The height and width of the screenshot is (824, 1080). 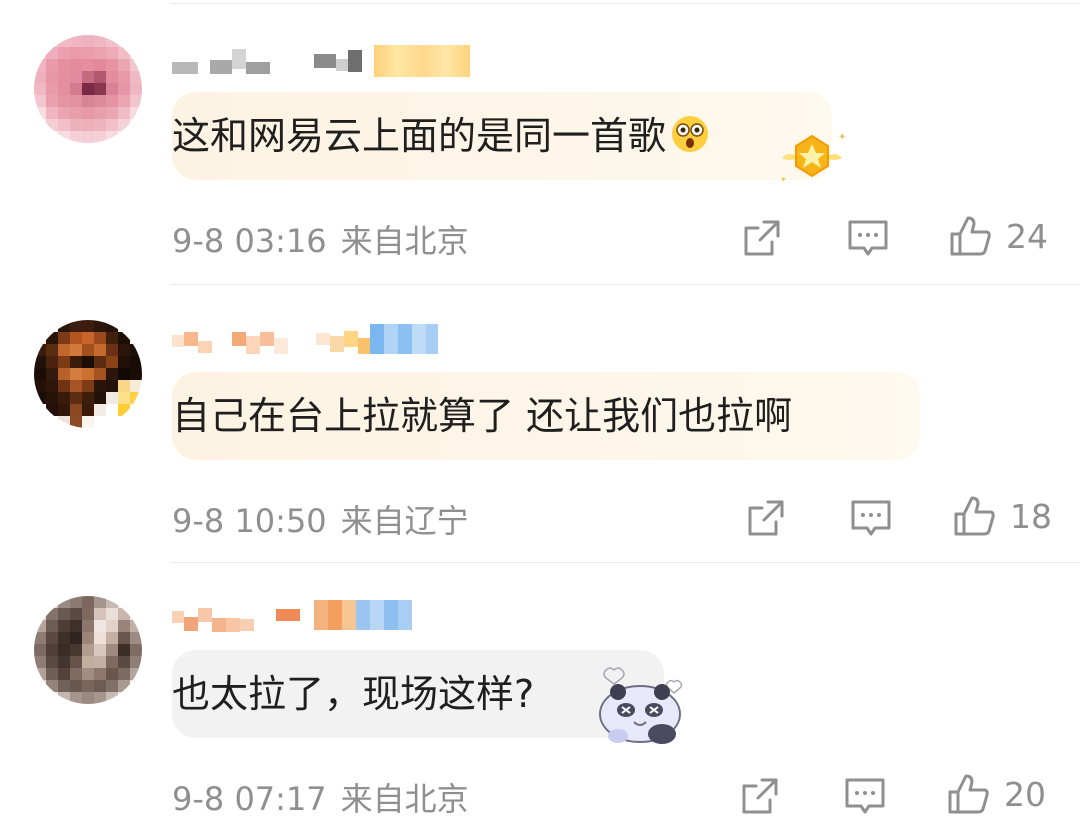 I want to click on panda-sticker, so click(x=642, y=709).